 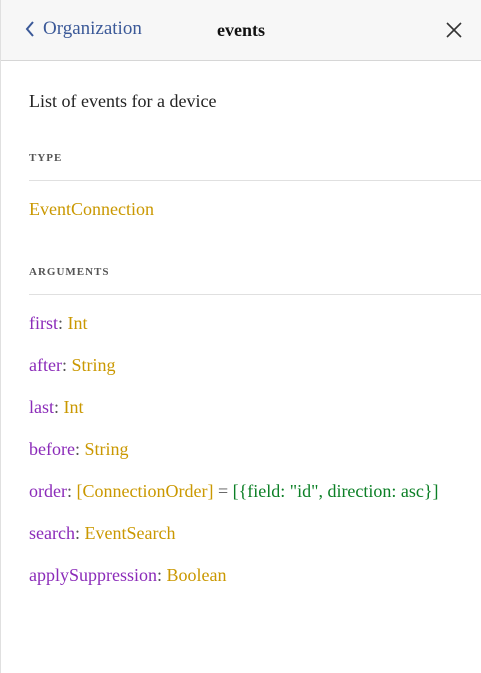 I want to click on argument-item: first: Int, so click(x=242, y=323).